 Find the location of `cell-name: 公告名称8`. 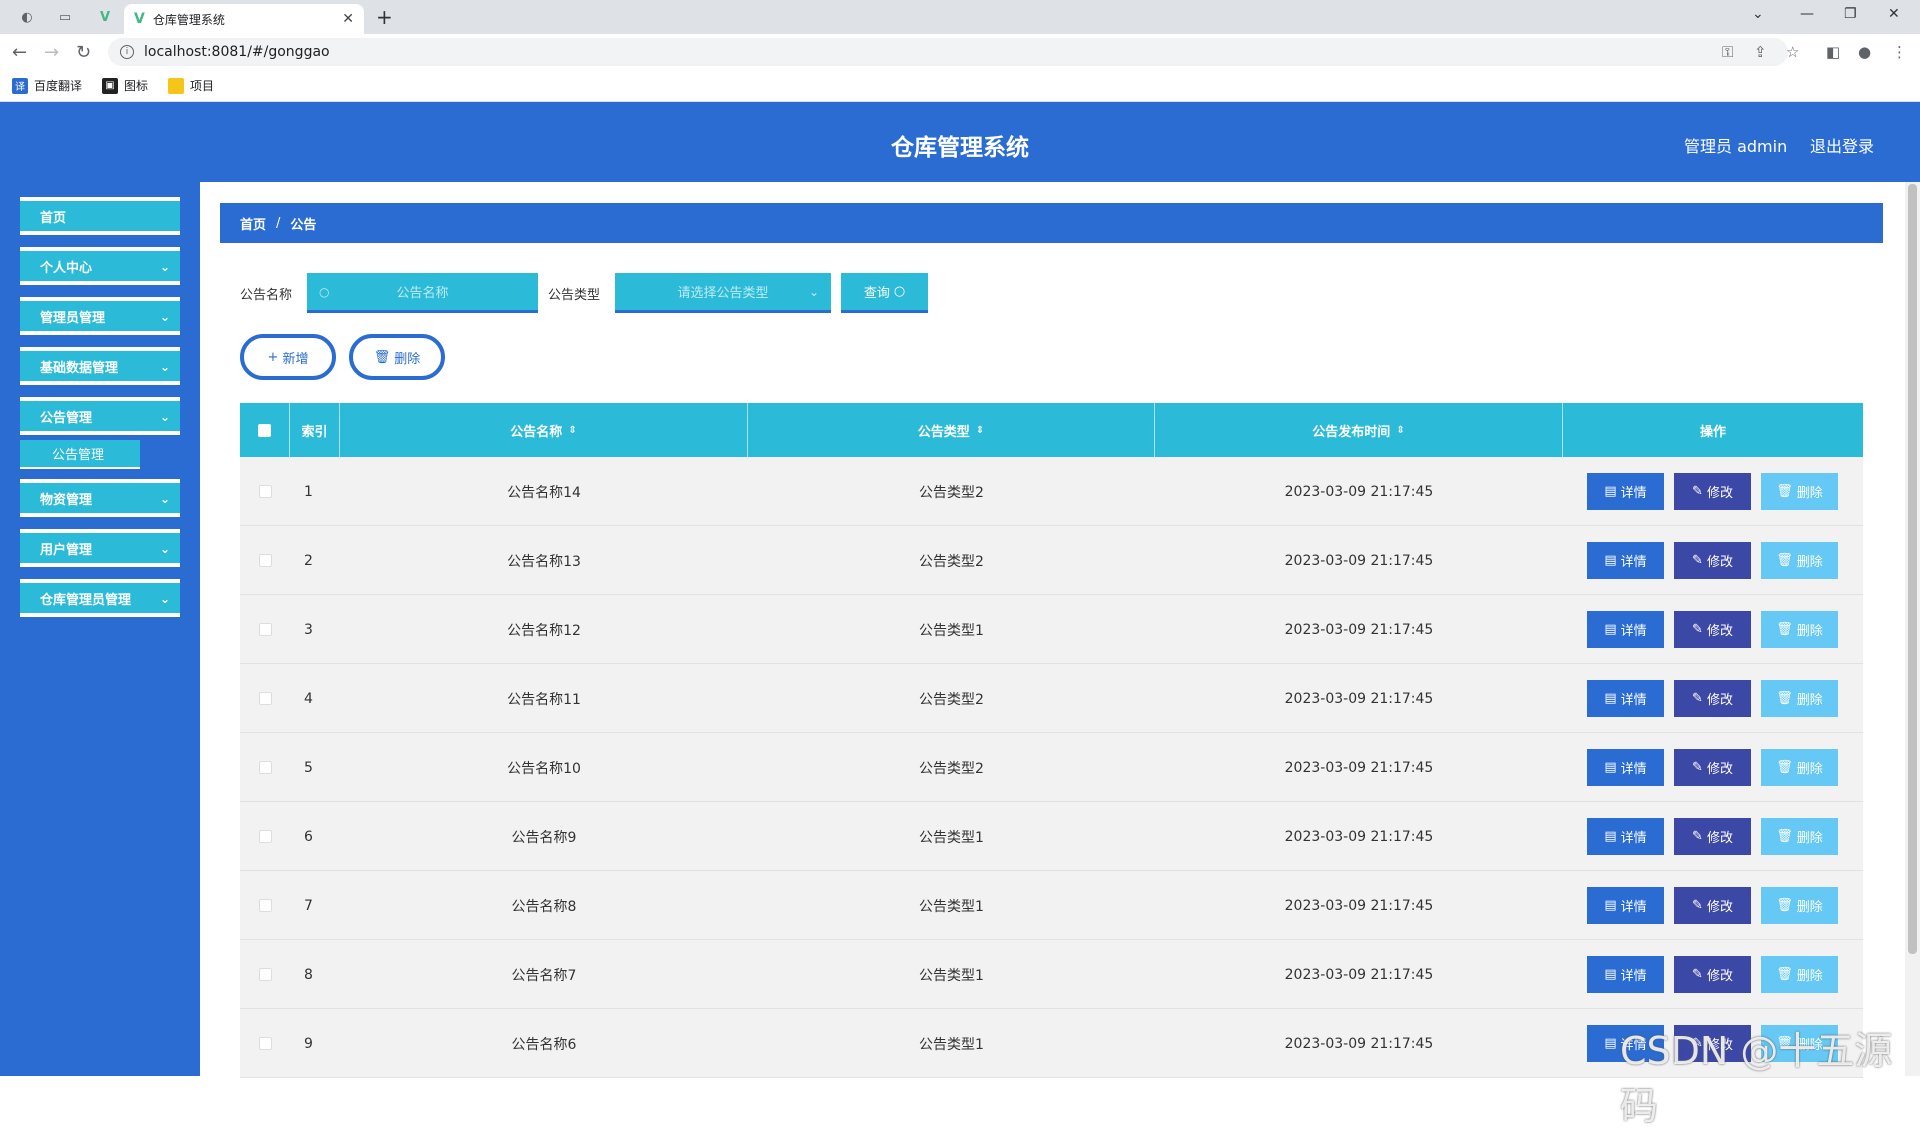

cell-name: 公告名称8 is located at coordinates (544, 905).